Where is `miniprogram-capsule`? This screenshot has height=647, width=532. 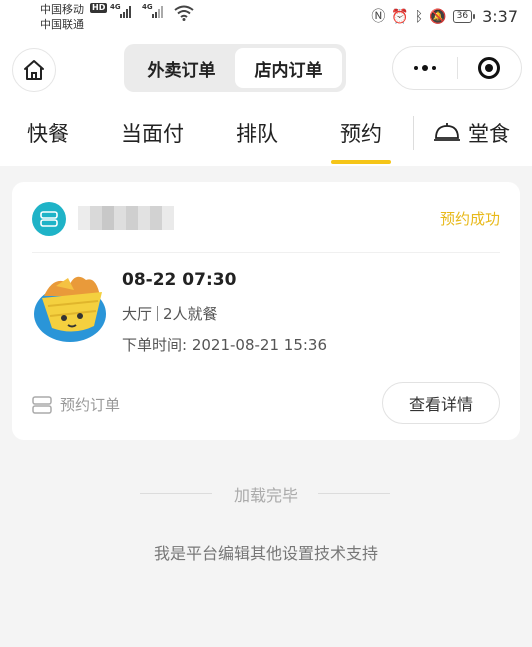 miniprogram-capsule is located at coordinates (457, 68).